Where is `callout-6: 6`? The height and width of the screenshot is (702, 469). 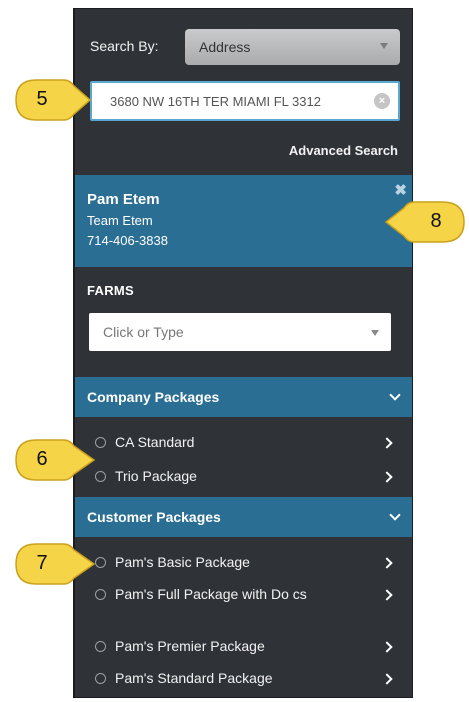
callout-6: 6 is located at coordinates (55, 460).